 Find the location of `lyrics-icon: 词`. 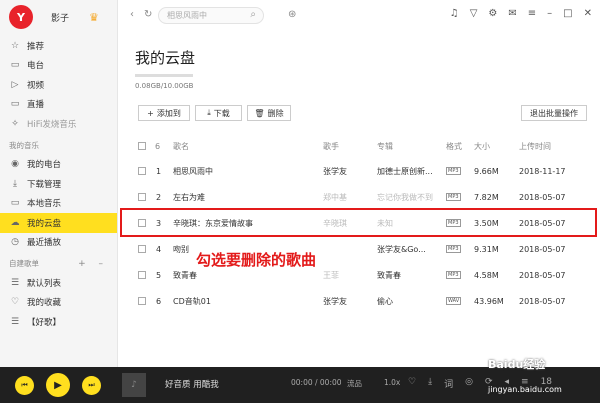

lyrics-icon: 词 is located at coordinates (448, 383).